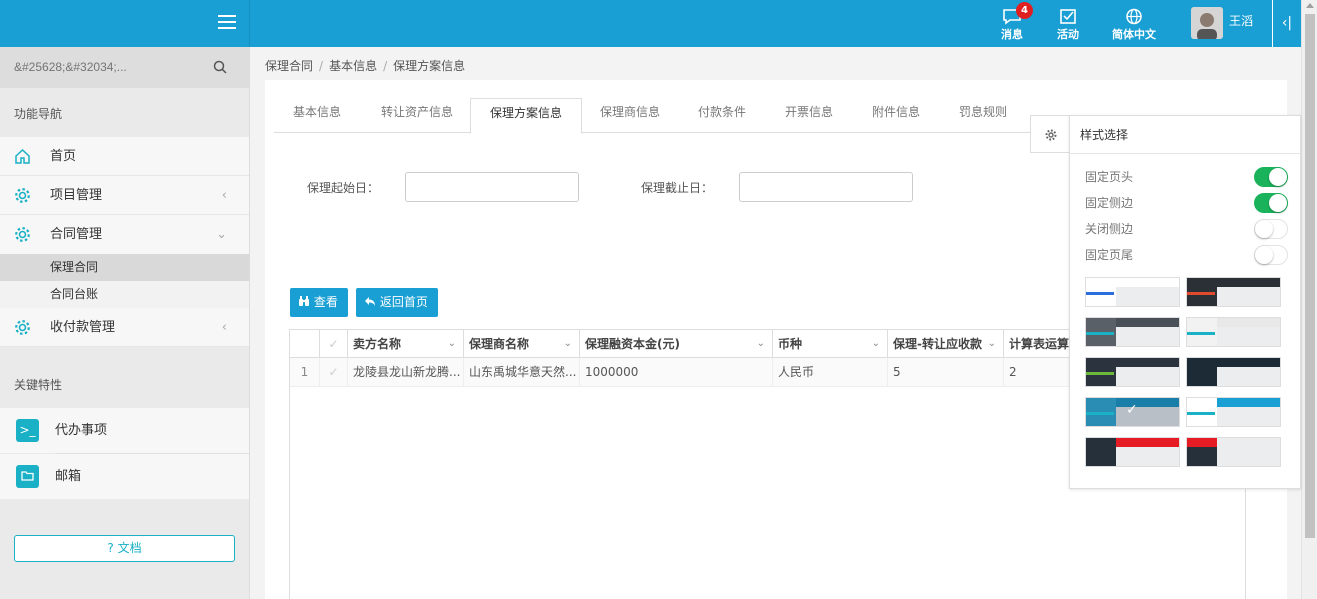 The width and height of the screenshot is (1317, 599). I want to click on column-header-principal: 保理融资本金(元) ⌄, so click(676, 344).